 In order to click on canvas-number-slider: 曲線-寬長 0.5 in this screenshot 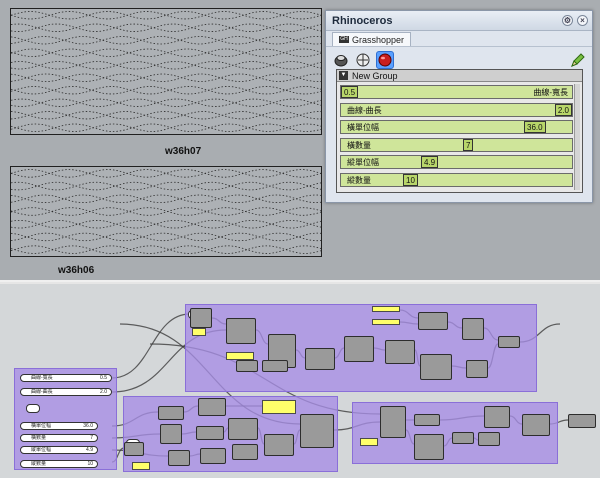, I will do `click(66, 378)`.